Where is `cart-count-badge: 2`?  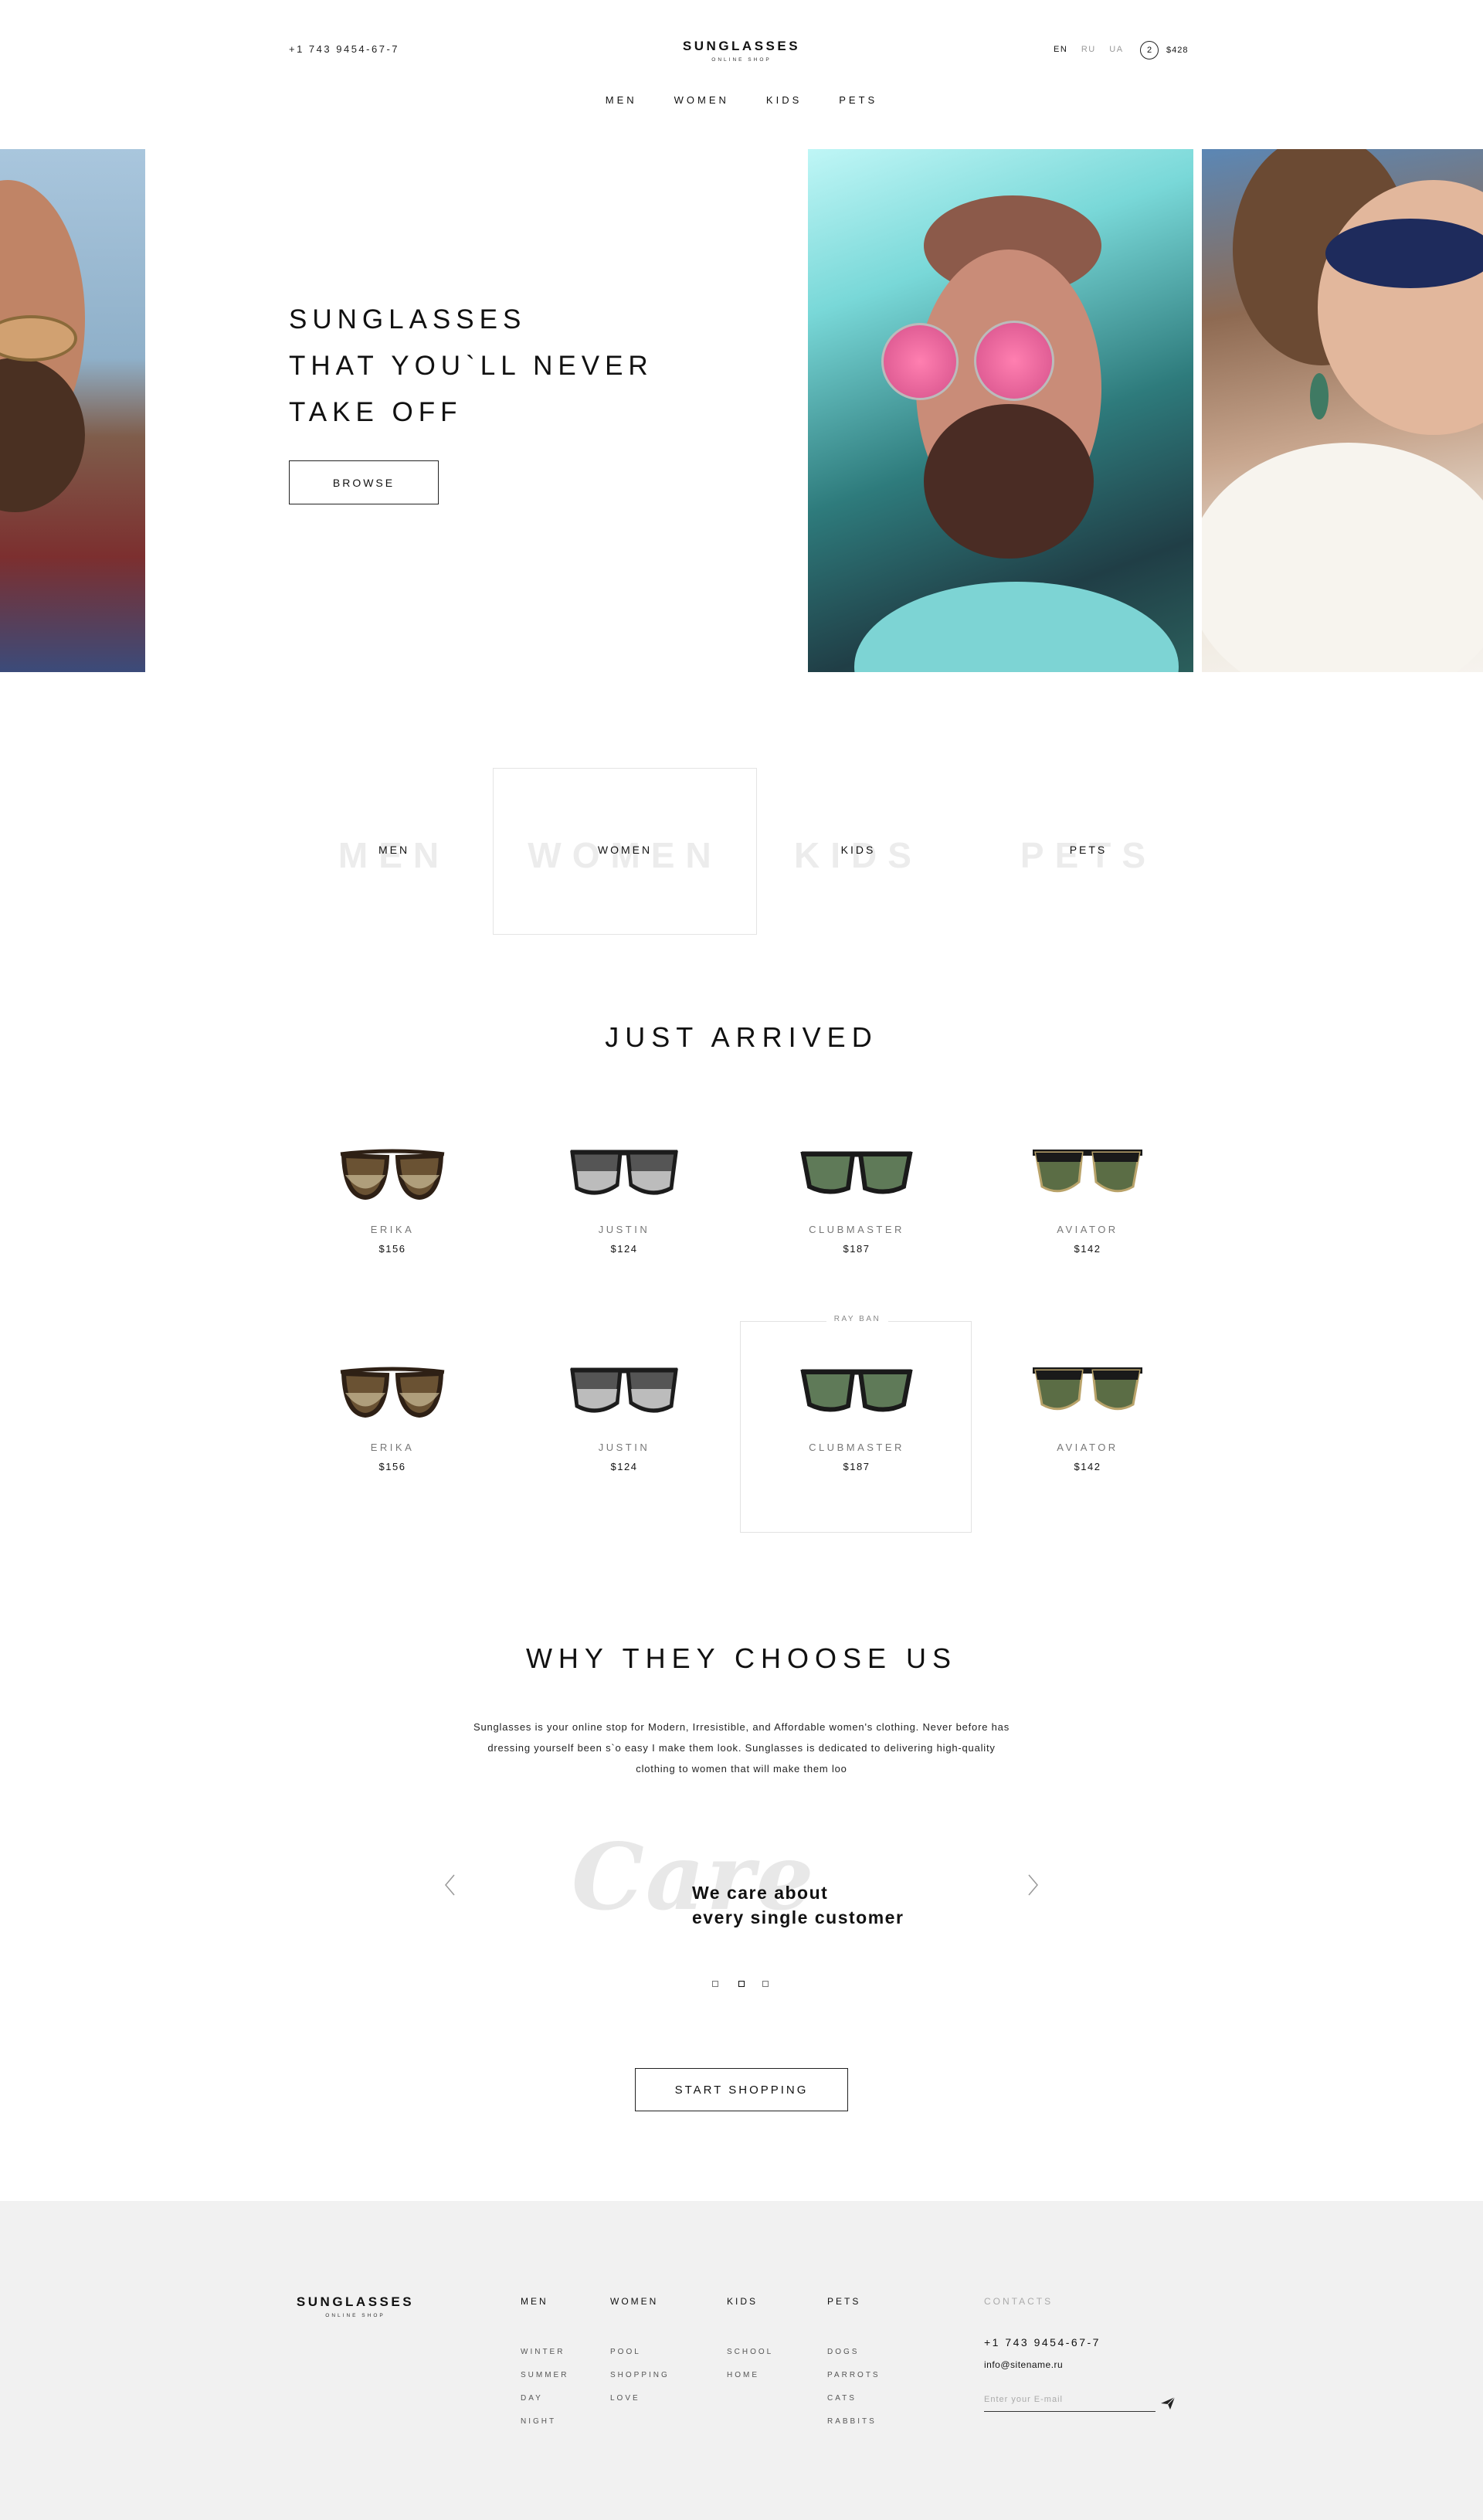
cart-count-badge: 2 is located at coordinates (1149, 50).